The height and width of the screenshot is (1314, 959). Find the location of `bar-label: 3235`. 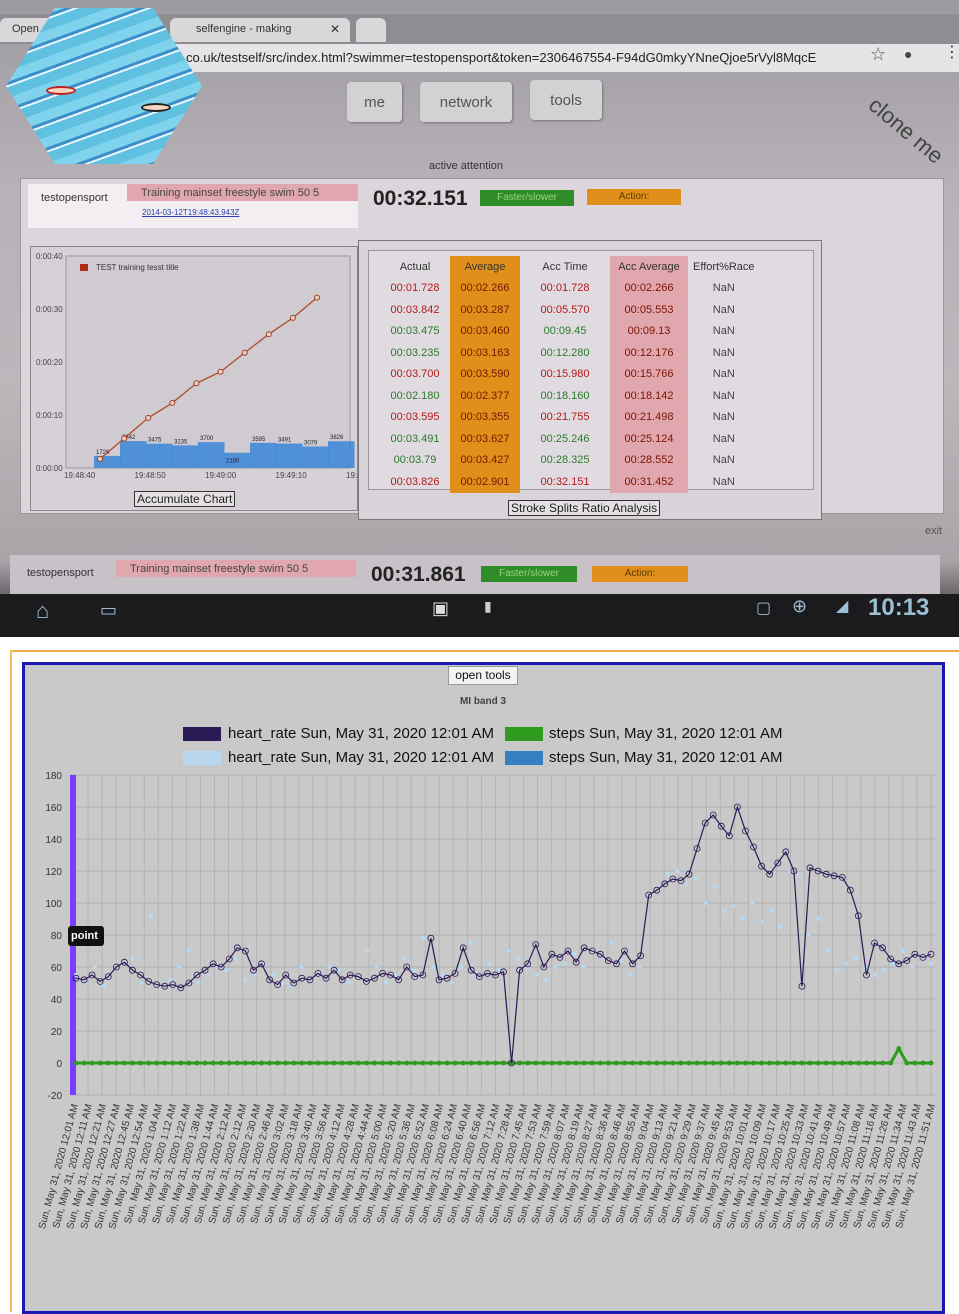

bar-label: 3235 is located at coordinates (181, 442).